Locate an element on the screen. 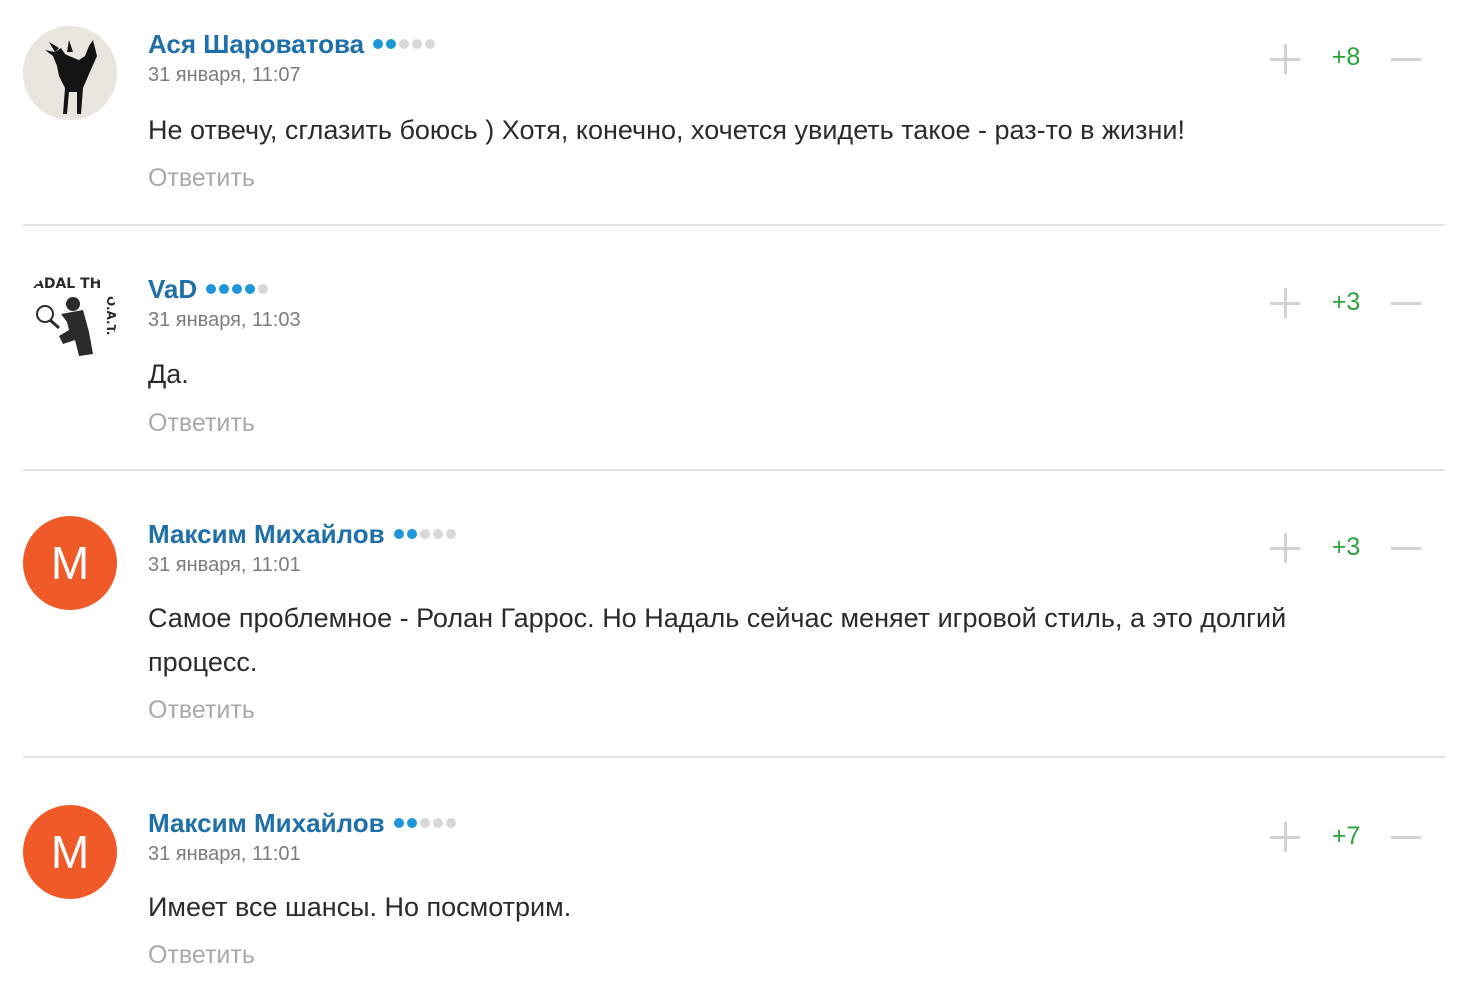 The image size is (1460, 987). comment-text: Да. is located at coordinates (168, 374).